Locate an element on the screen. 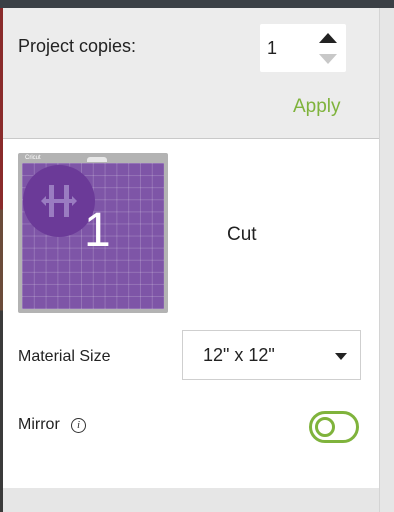  mat-number: 1 is located at coordinates (97, 230).